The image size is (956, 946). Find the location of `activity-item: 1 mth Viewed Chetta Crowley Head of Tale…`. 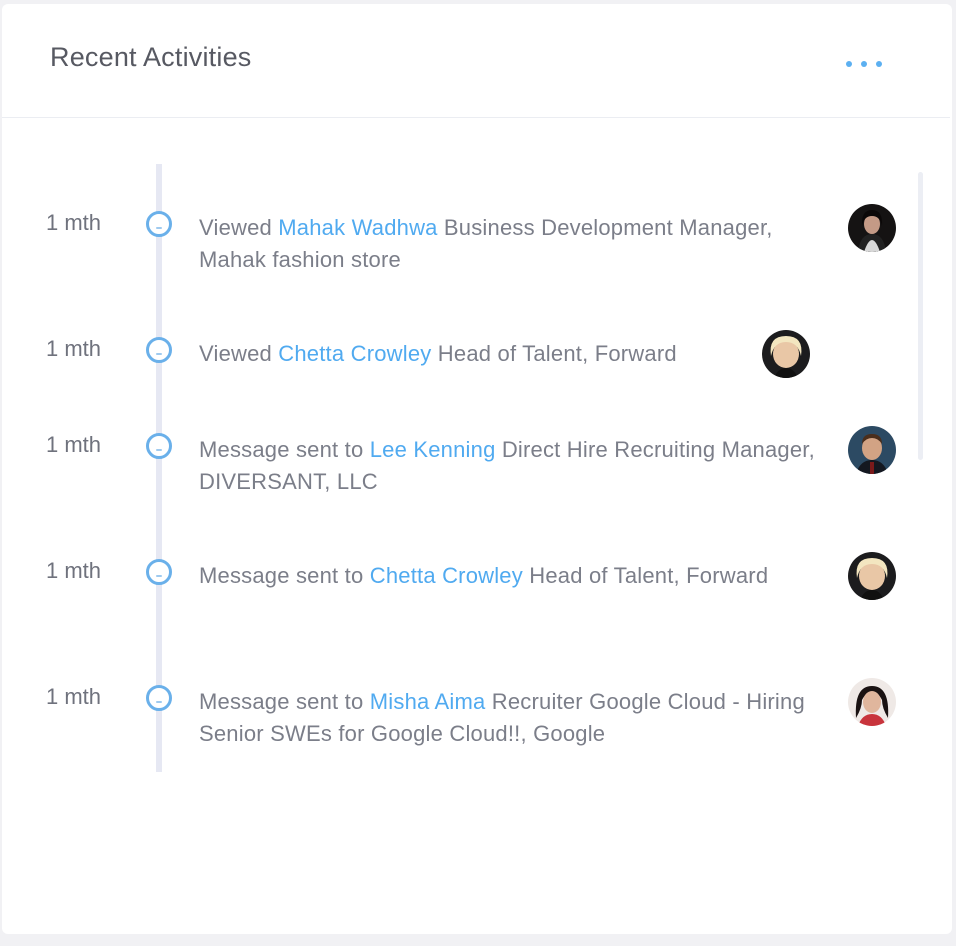

activity-item: 1 mth Viewed Chetta Crowley Head of Tale… is located at coordinates (476, 373).